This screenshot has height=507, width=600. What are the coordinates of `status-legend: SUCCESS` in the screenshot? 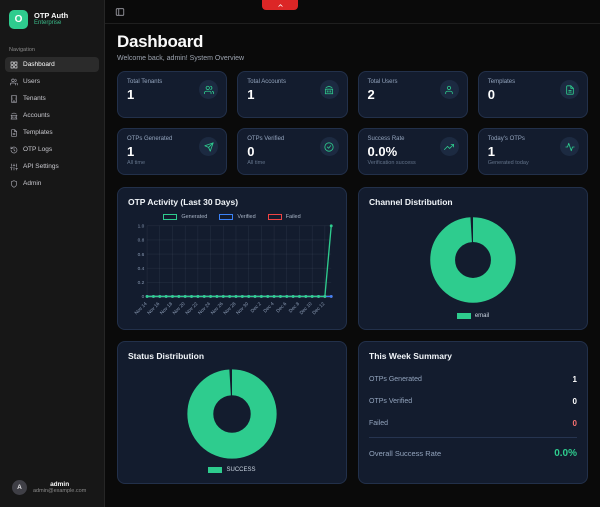 It's located at (232, 470).